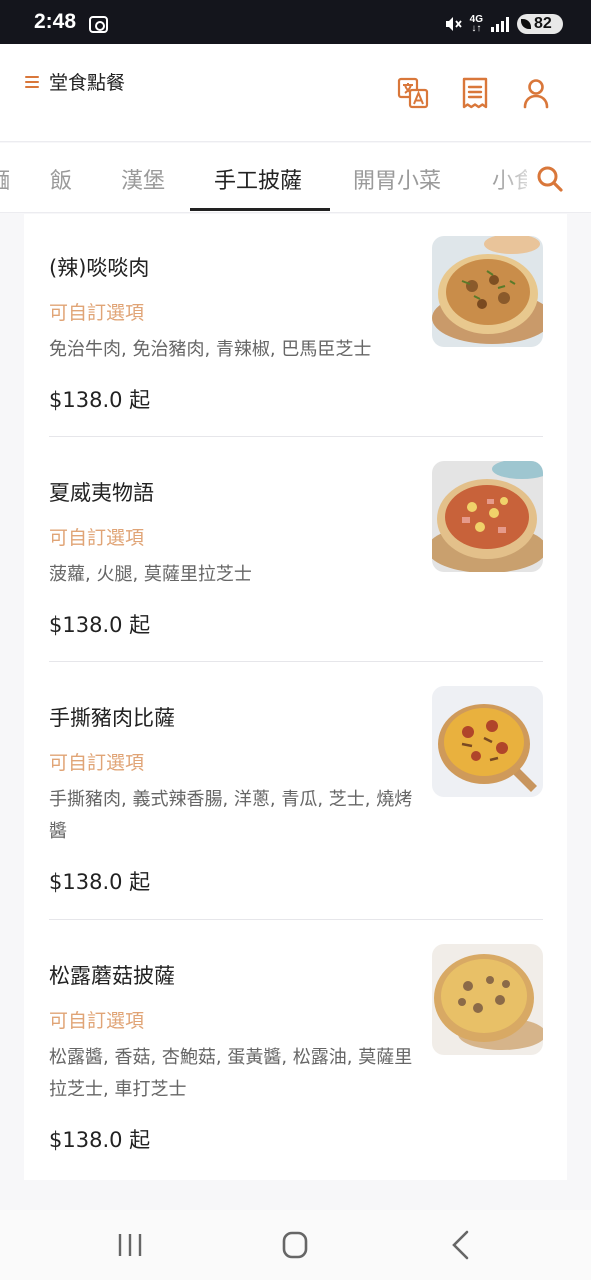 This screenshot has height=1280, width=591. Describe the element at coordinates (32, 81) in the screenshot. I see `hamburger-icon` at that location.